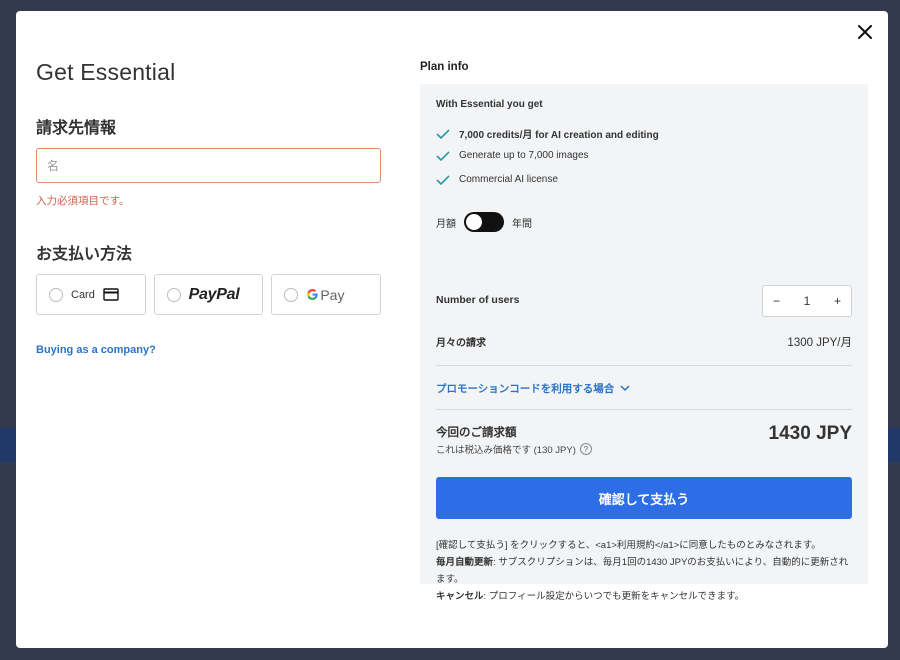 This screenshot has width=900, height=660. I want to click on feature-item: Commercial AI license, so click(497, 179).